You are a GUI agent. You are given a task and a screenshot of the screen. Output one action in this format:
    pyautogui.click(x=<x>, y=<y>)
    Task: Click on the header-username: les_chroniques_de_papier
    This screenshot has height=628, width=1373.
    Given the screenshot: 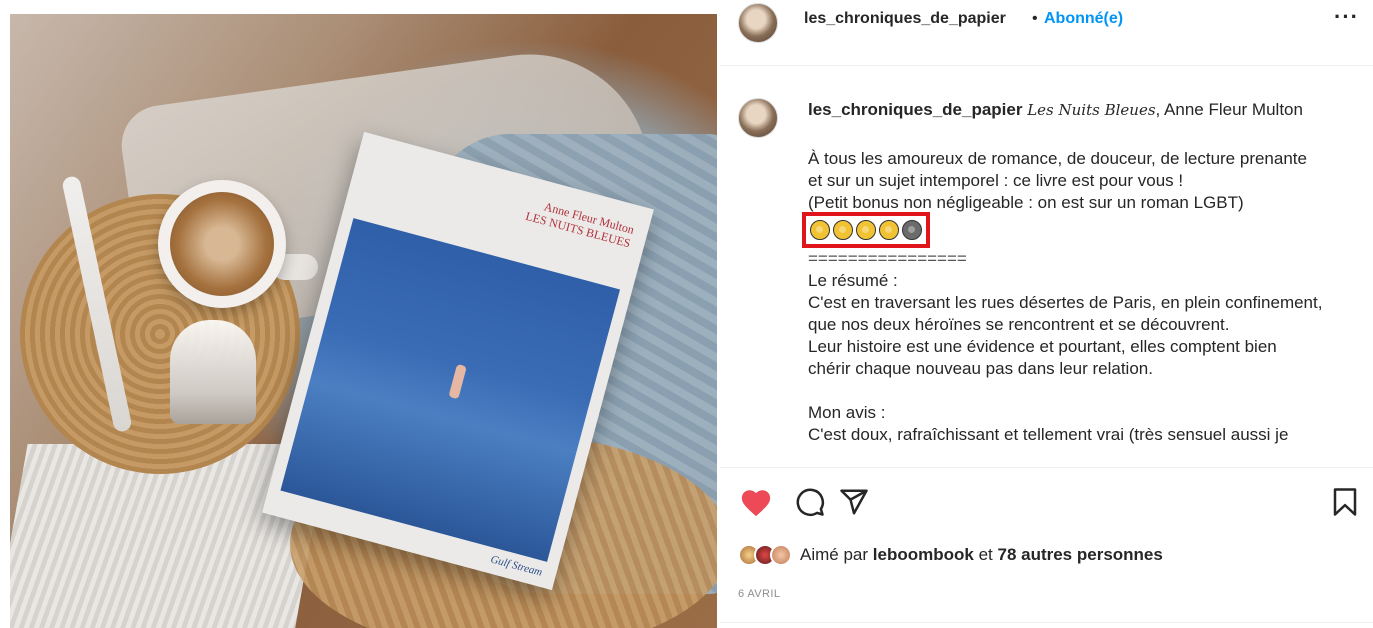 What is the action you would take?
    pyautogui.click(x=905, y=19)
    